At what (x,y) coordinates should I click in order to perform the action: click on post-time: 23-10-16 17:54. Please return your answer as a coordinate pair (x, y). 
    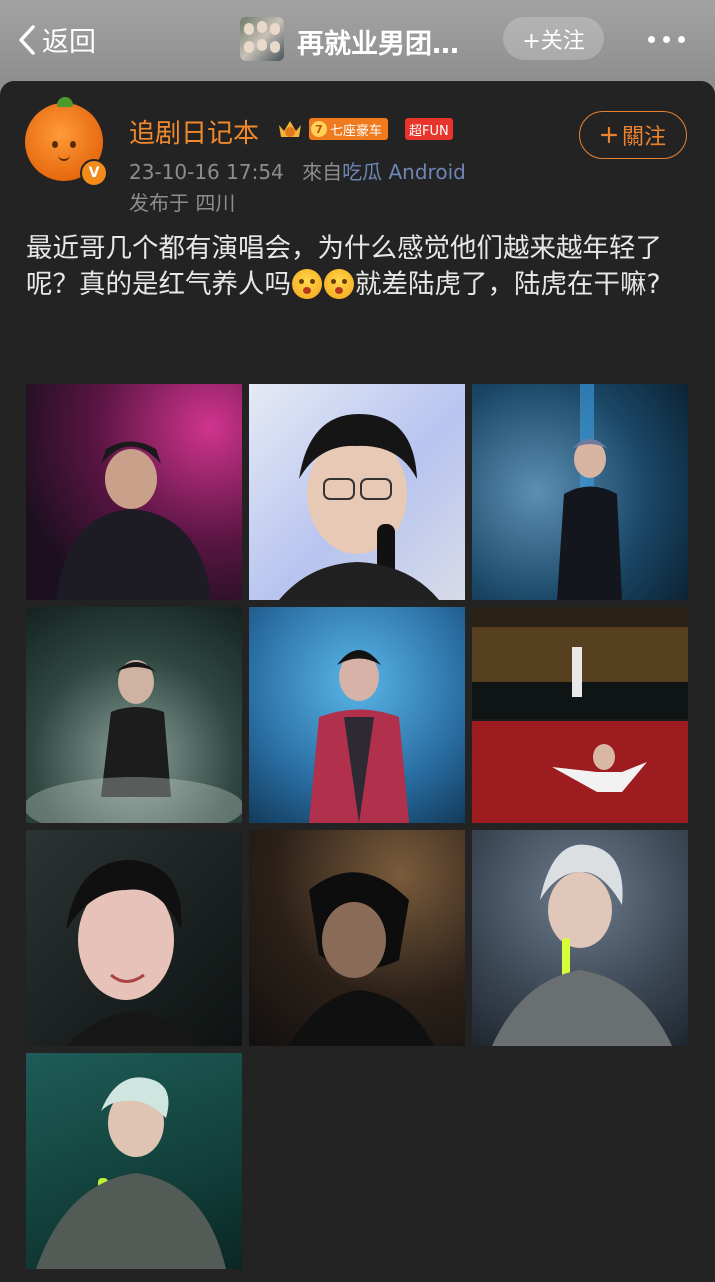
    Looking at the image, I should click on (206, 172).